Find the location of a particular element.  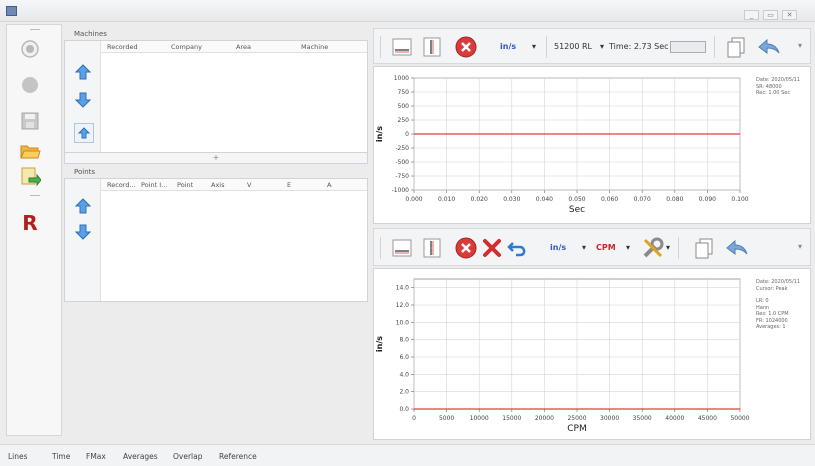

spectrum-copy-button is located at coordinates (704, 248).